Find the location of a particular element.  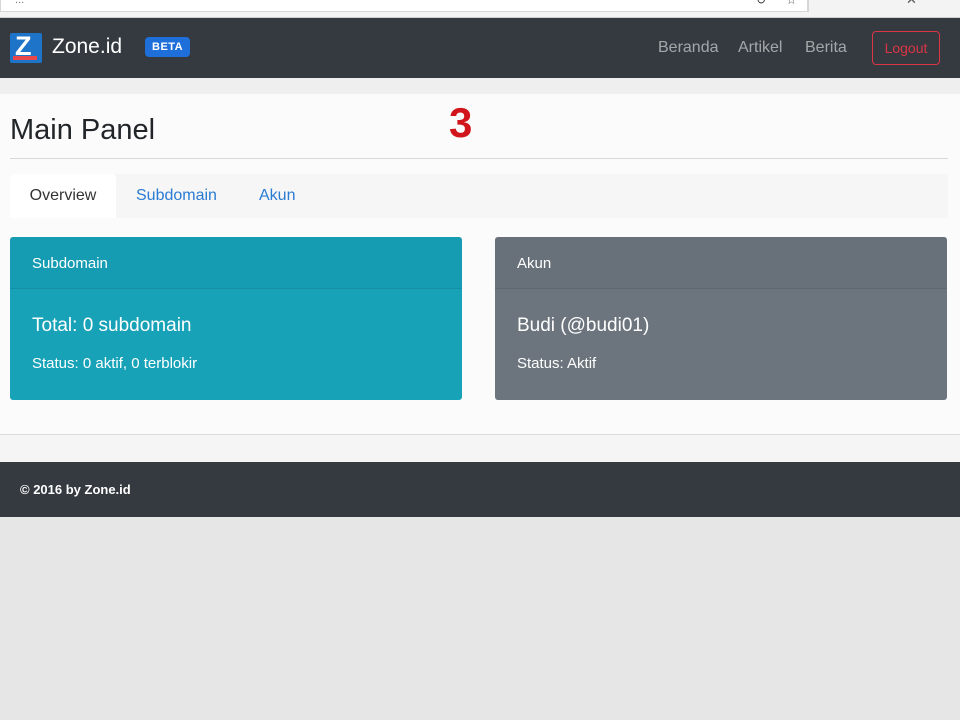

brand-name: Zone.id is located at coordinates (87, 47).